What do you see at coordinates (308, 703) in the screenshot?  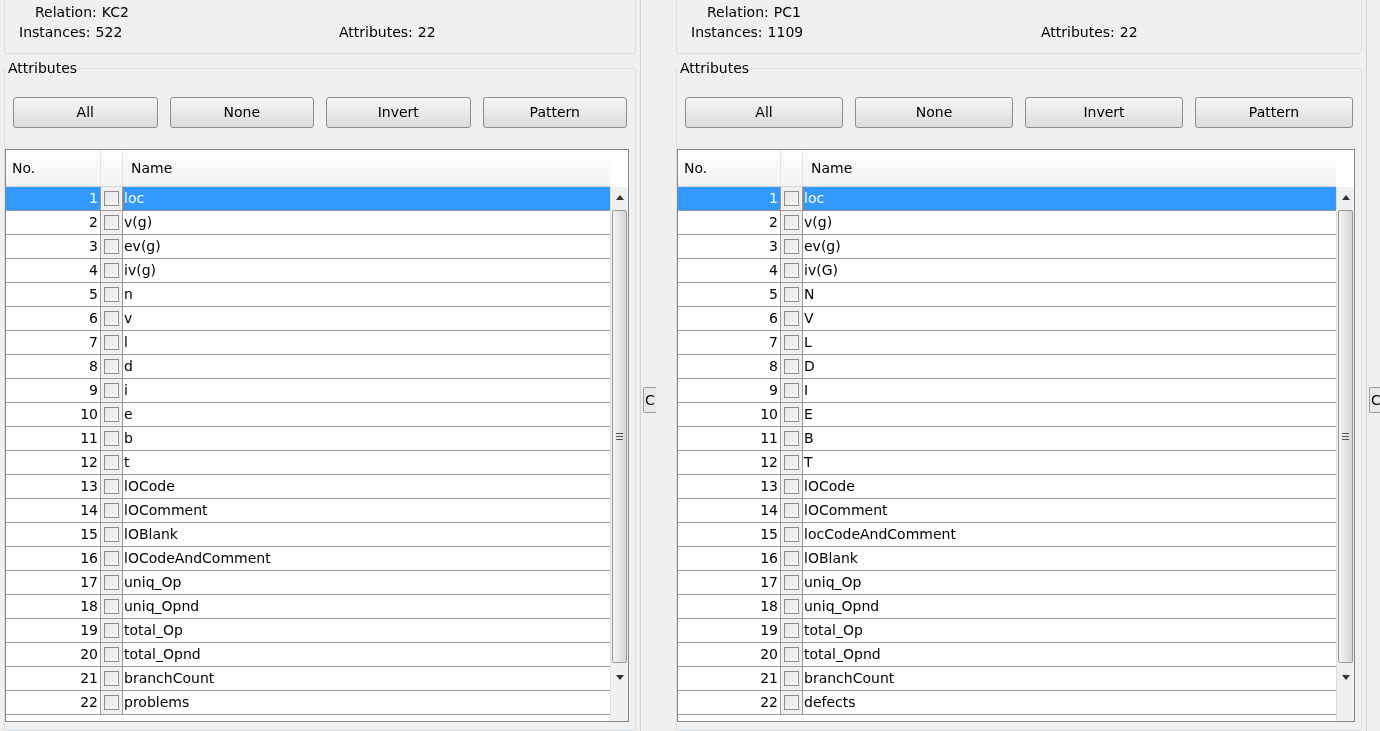 I see `attribute-row: 22 problems` at bounding box center [308, 703].